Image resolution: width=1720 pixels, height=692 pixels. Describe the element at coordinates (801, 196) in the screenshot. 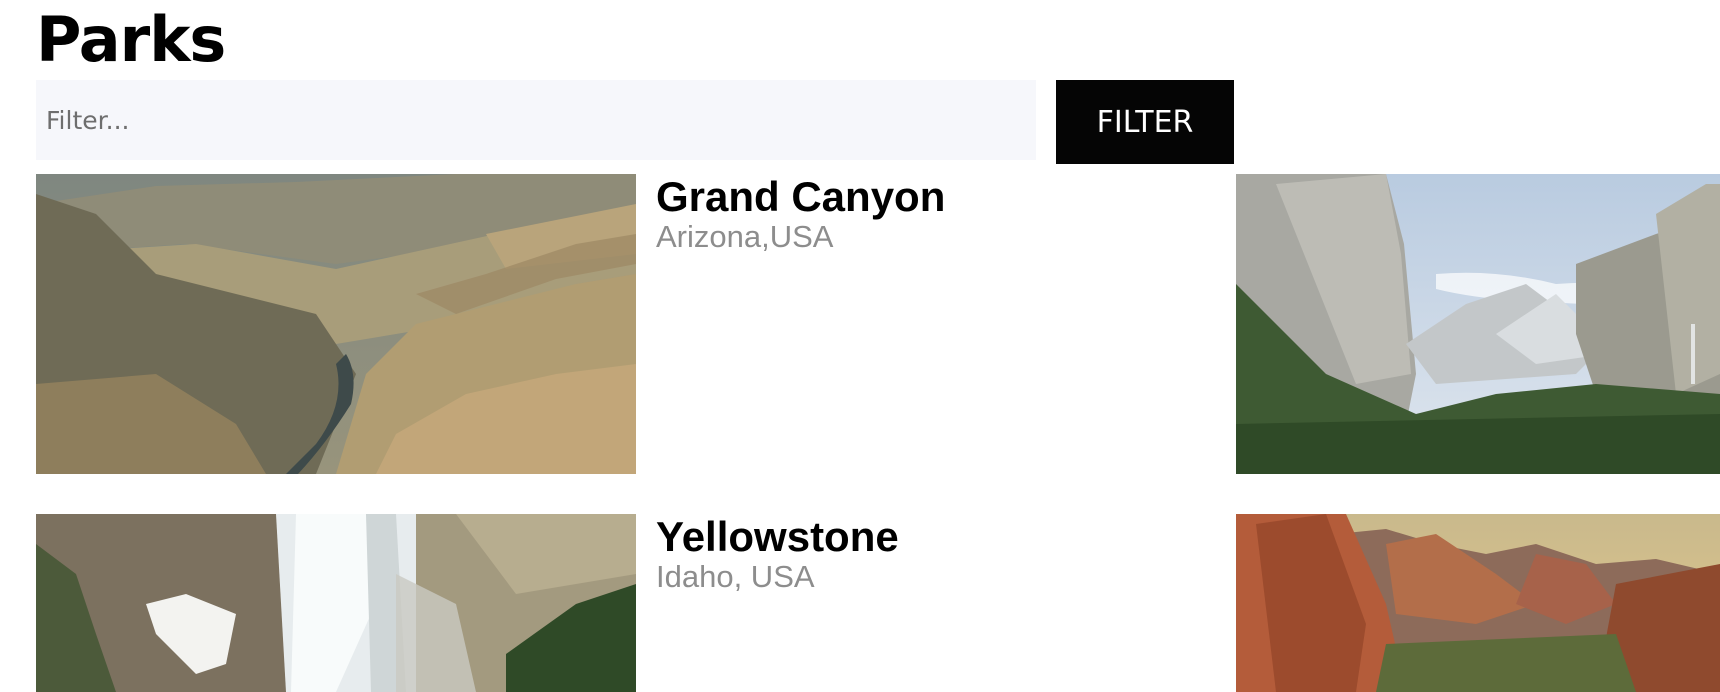

I see `park-name: Grand Canyon` at that location.